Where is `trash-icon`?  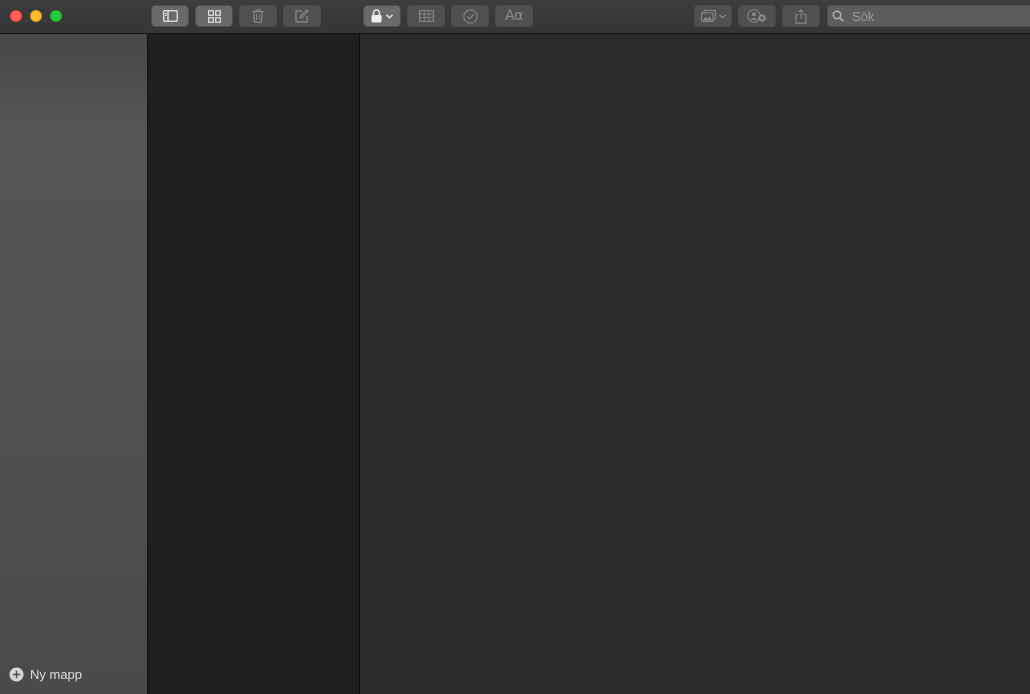 trash-icon is located at coordinates (258, 16).